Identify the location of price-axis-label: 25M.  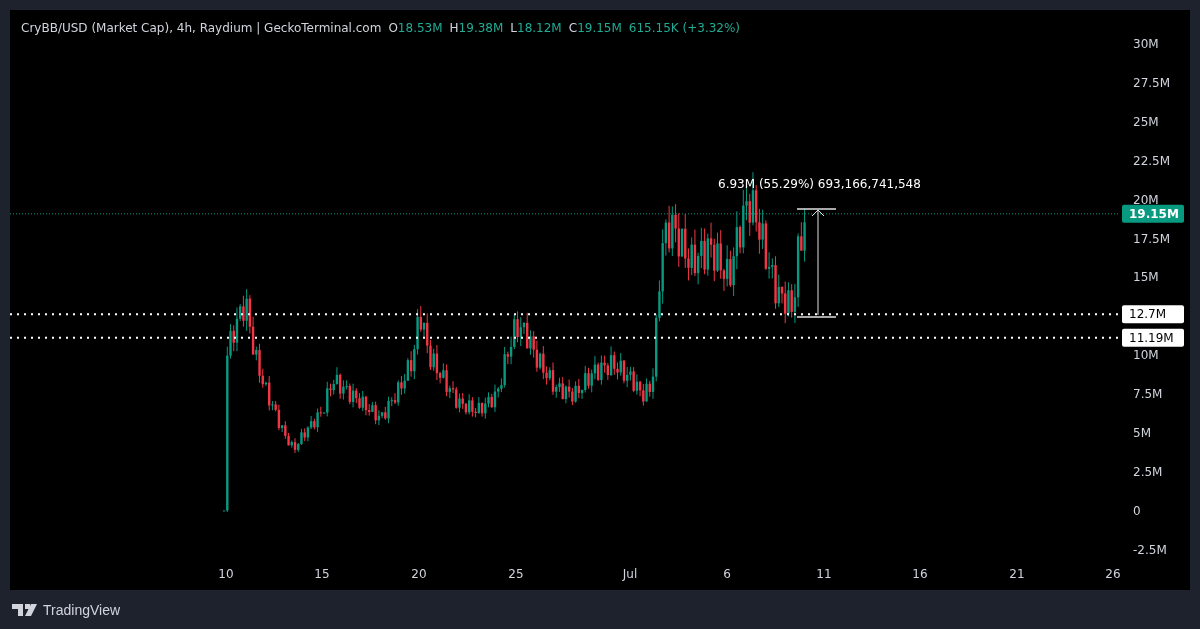
(1146, 121).